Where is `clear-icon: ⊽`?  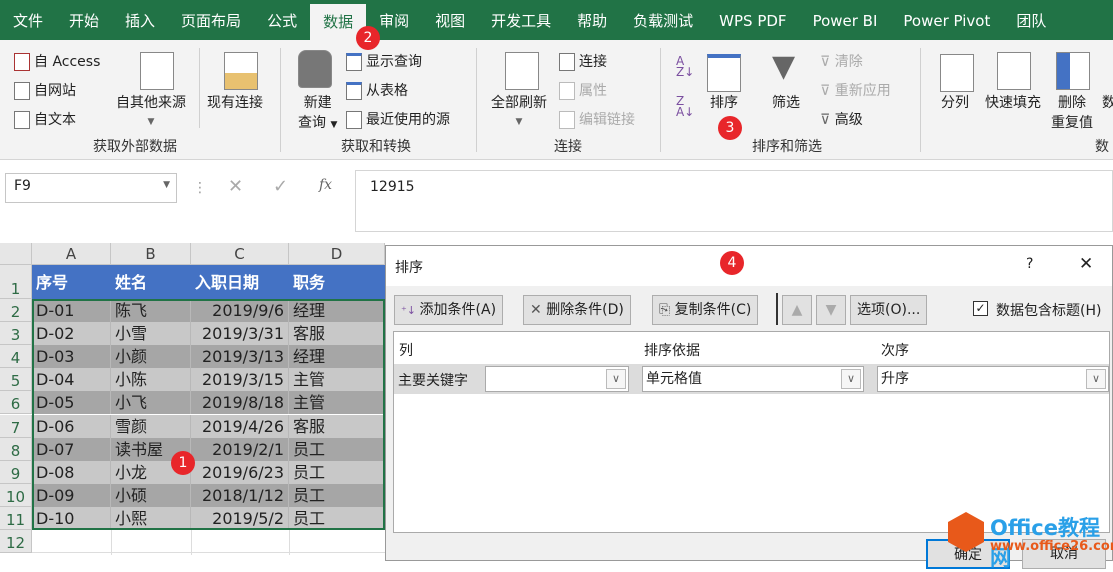 clear-icon: ⊽ is located at coordinates (827, 62).